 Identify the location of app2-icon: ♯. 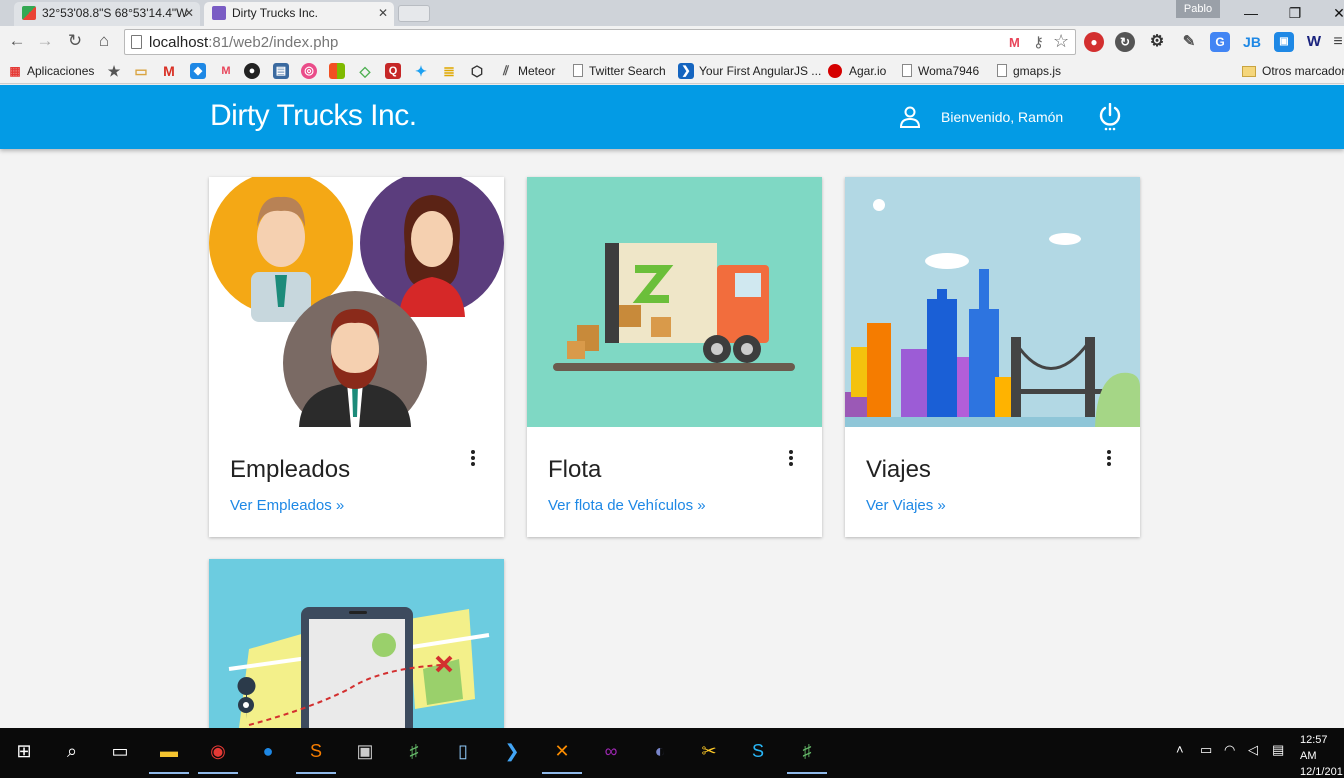
(807, 755).